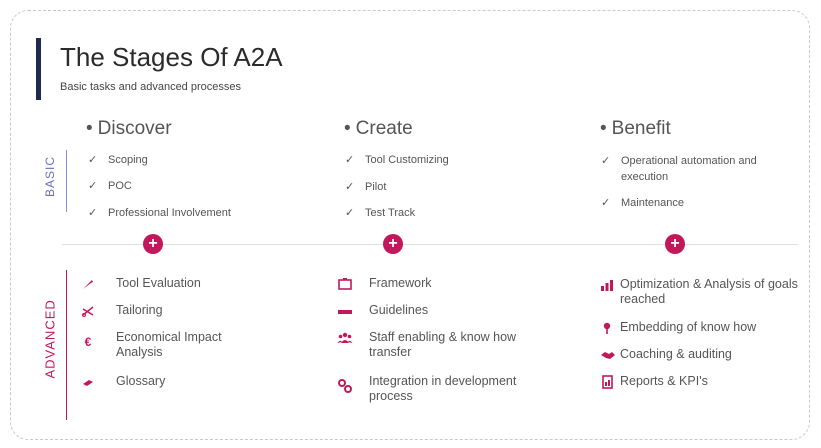  Describe the element at coordinates (171, 57) in the screenshot. I see `page-title: The Stages Of A2A` at that location.